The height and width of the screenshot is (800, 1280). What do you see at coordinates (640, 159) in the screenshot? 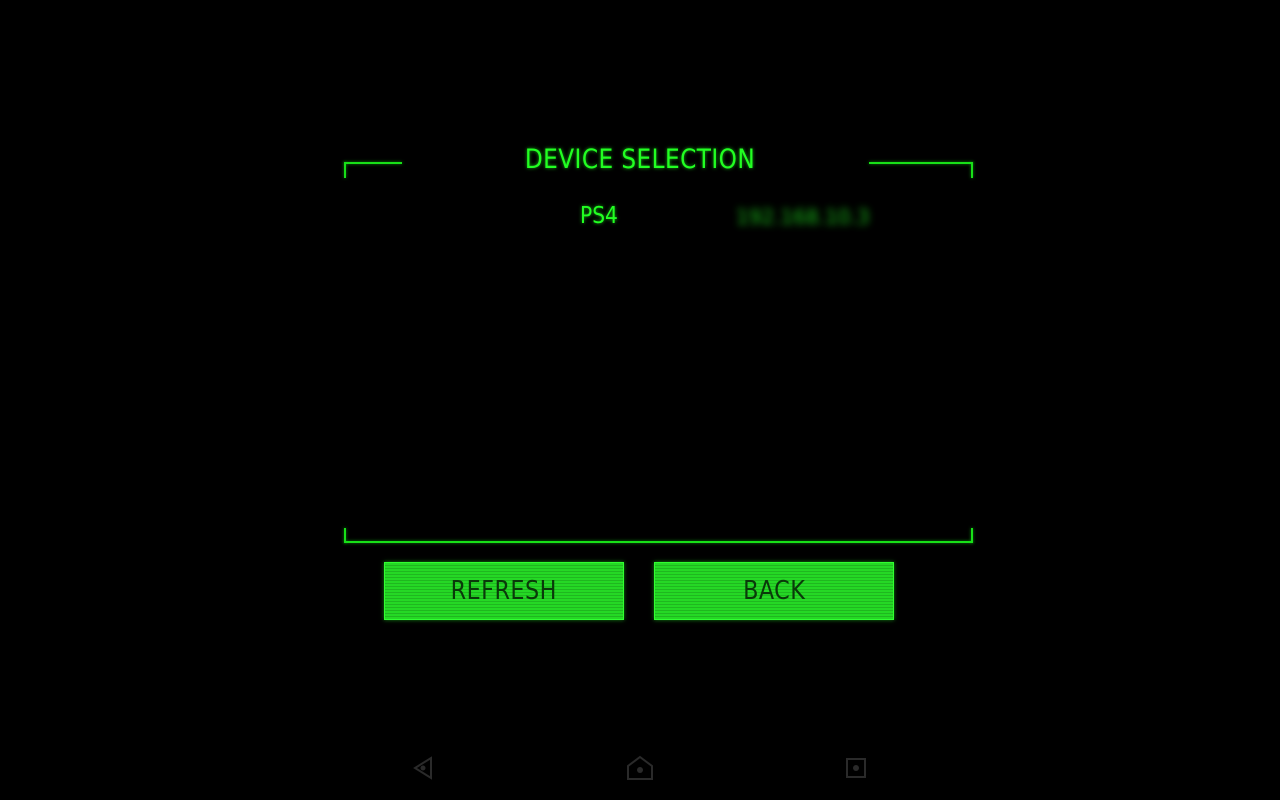
I see `page-title: DEVICE SELECTION` at bounding box center [640, 159].